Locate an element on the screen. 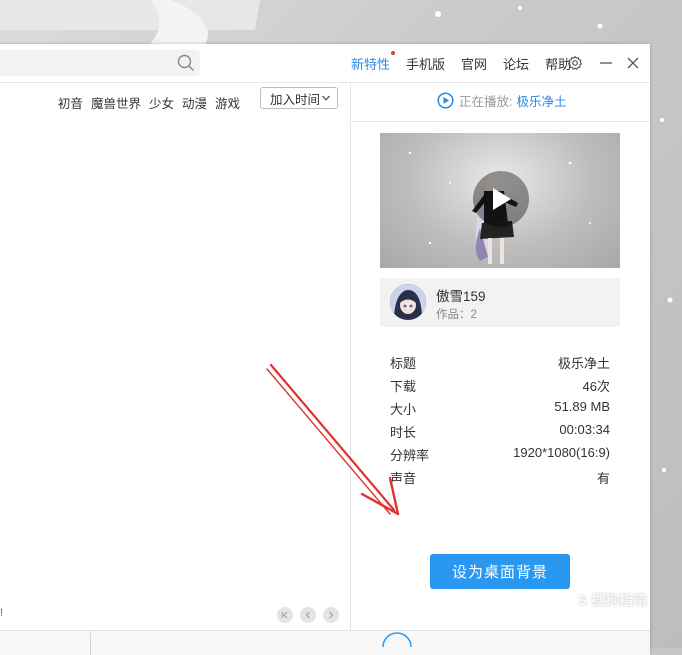 The image size is (682, 655). tag-warcraft: 魔兽世界 is located at coordinates (116, 102).